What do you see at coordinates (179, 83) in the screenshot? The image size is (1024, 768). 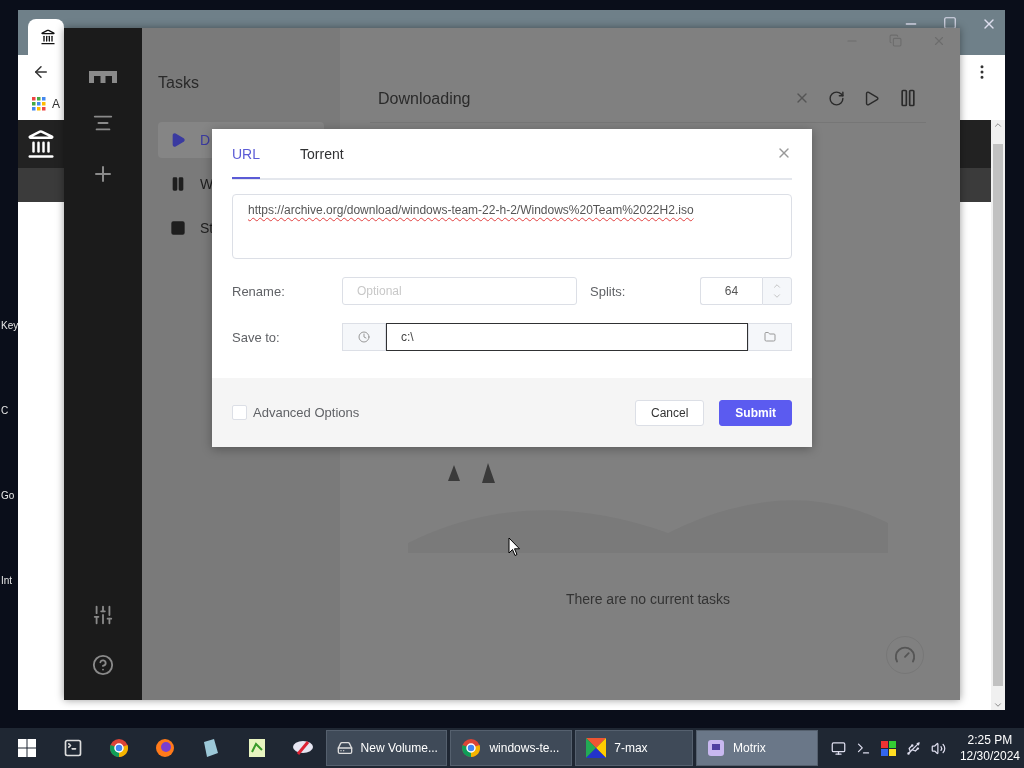 I see `panel-title: Tasks` at bounding box center [179, 83].